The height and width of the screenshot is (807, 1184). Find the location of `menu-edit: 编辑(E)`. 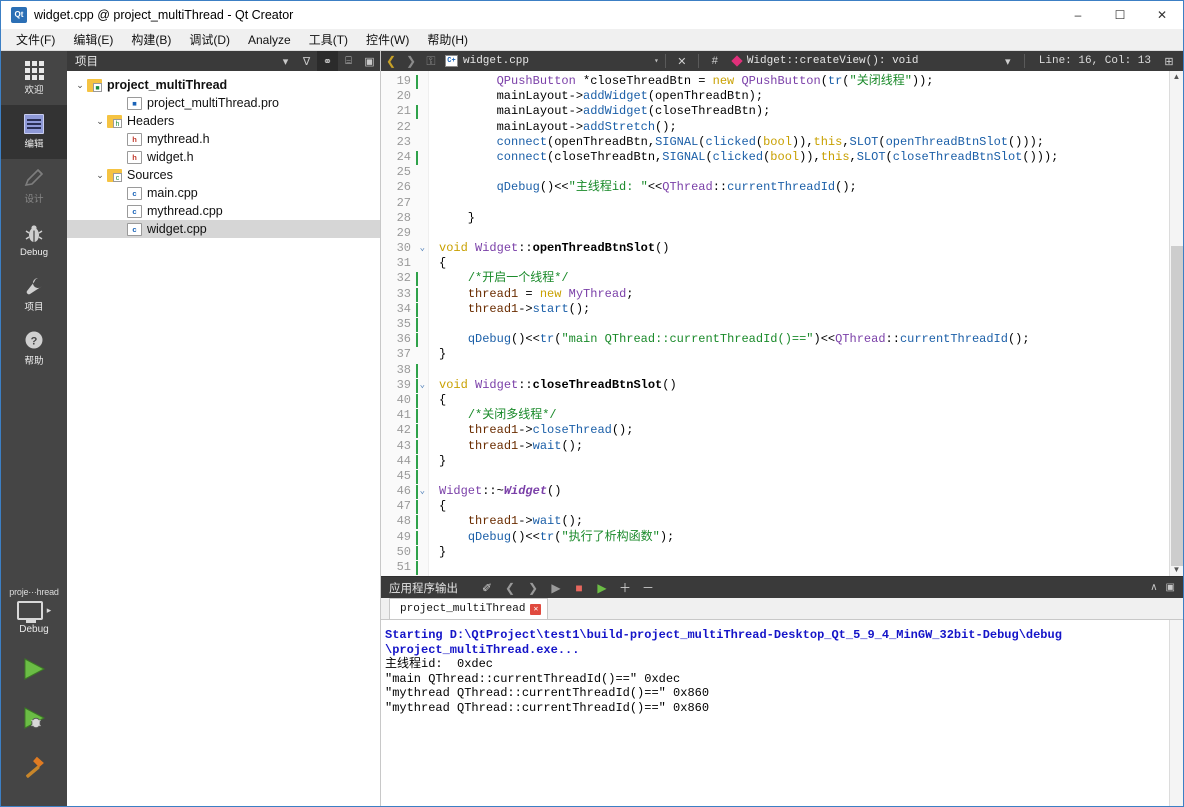

menu-edit: 编辑(E) is located at coordinates (93, 39).